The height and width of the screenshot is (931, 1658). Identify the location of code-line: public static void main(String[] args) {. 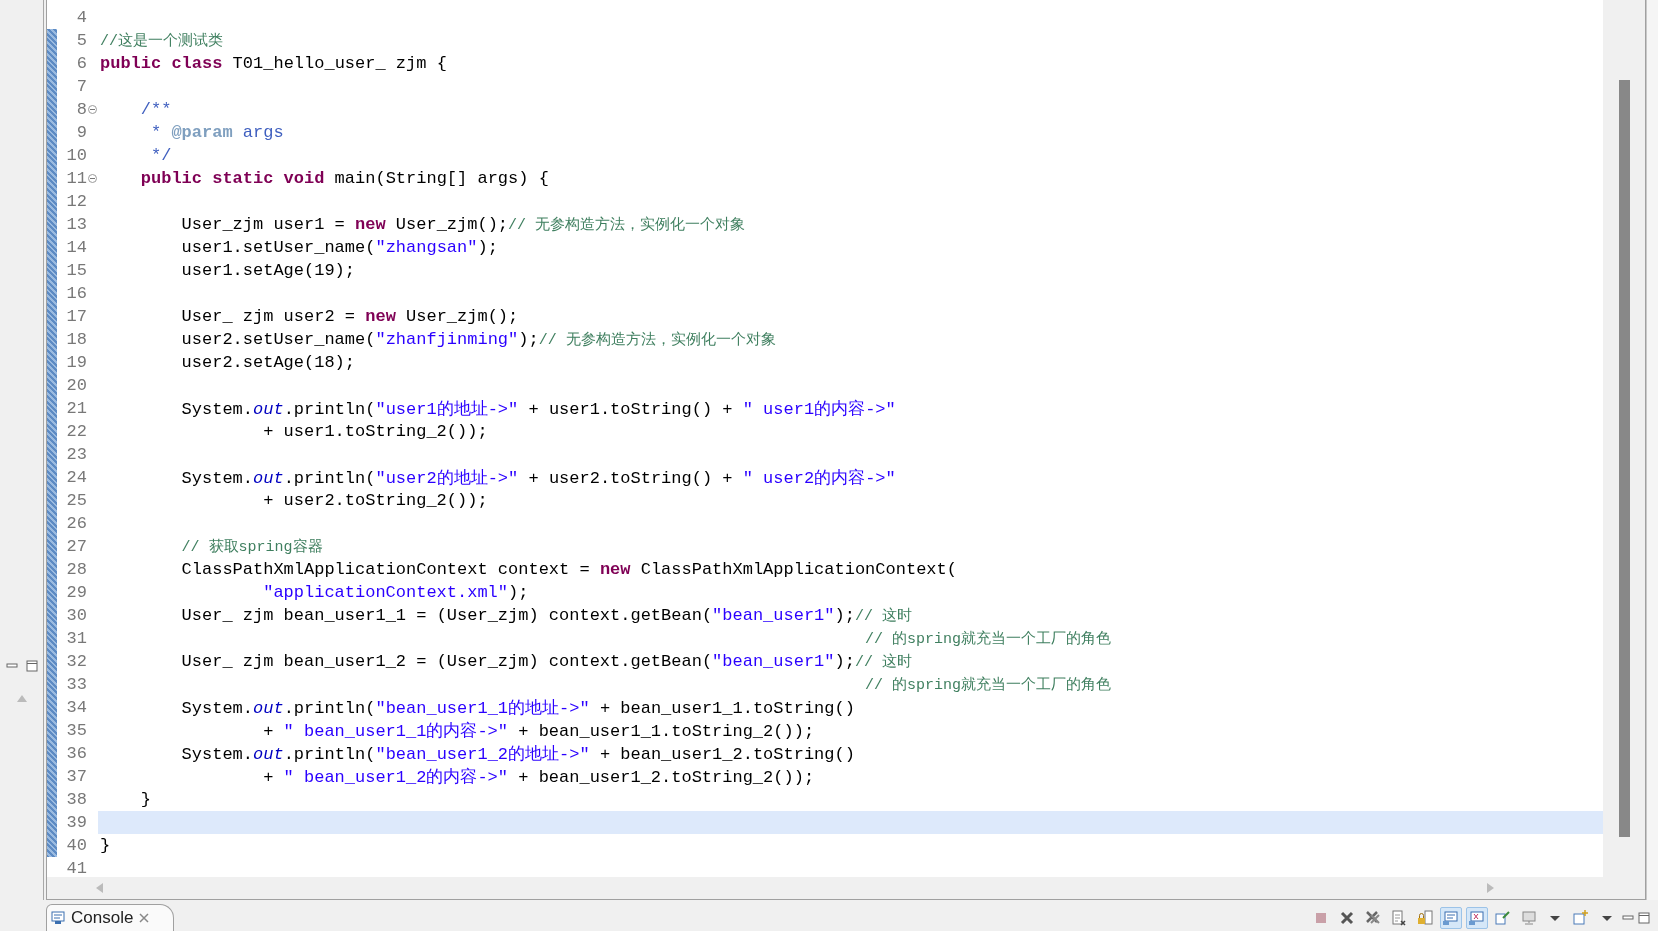
(344, 178).